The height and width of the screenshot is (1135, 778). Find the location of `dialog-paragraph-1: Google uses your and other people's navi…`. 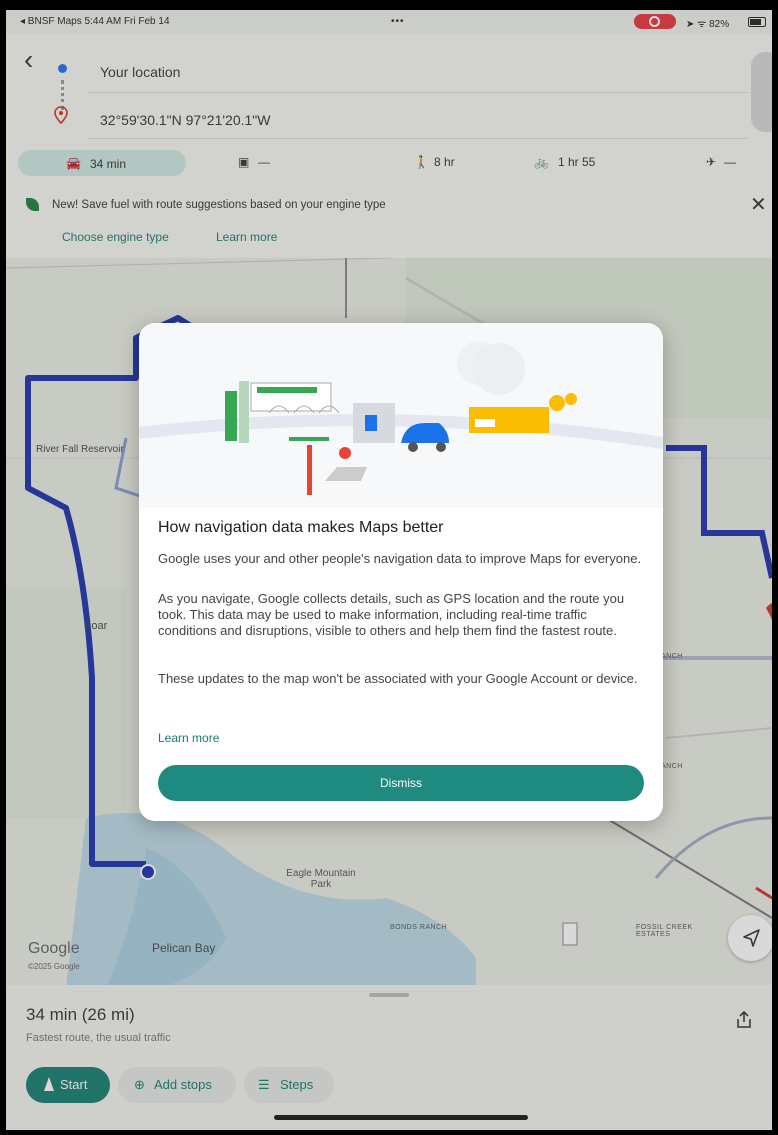

dialog-paragraph-1: Google uses your and other people's navi… is located at coordinates (400, 558).